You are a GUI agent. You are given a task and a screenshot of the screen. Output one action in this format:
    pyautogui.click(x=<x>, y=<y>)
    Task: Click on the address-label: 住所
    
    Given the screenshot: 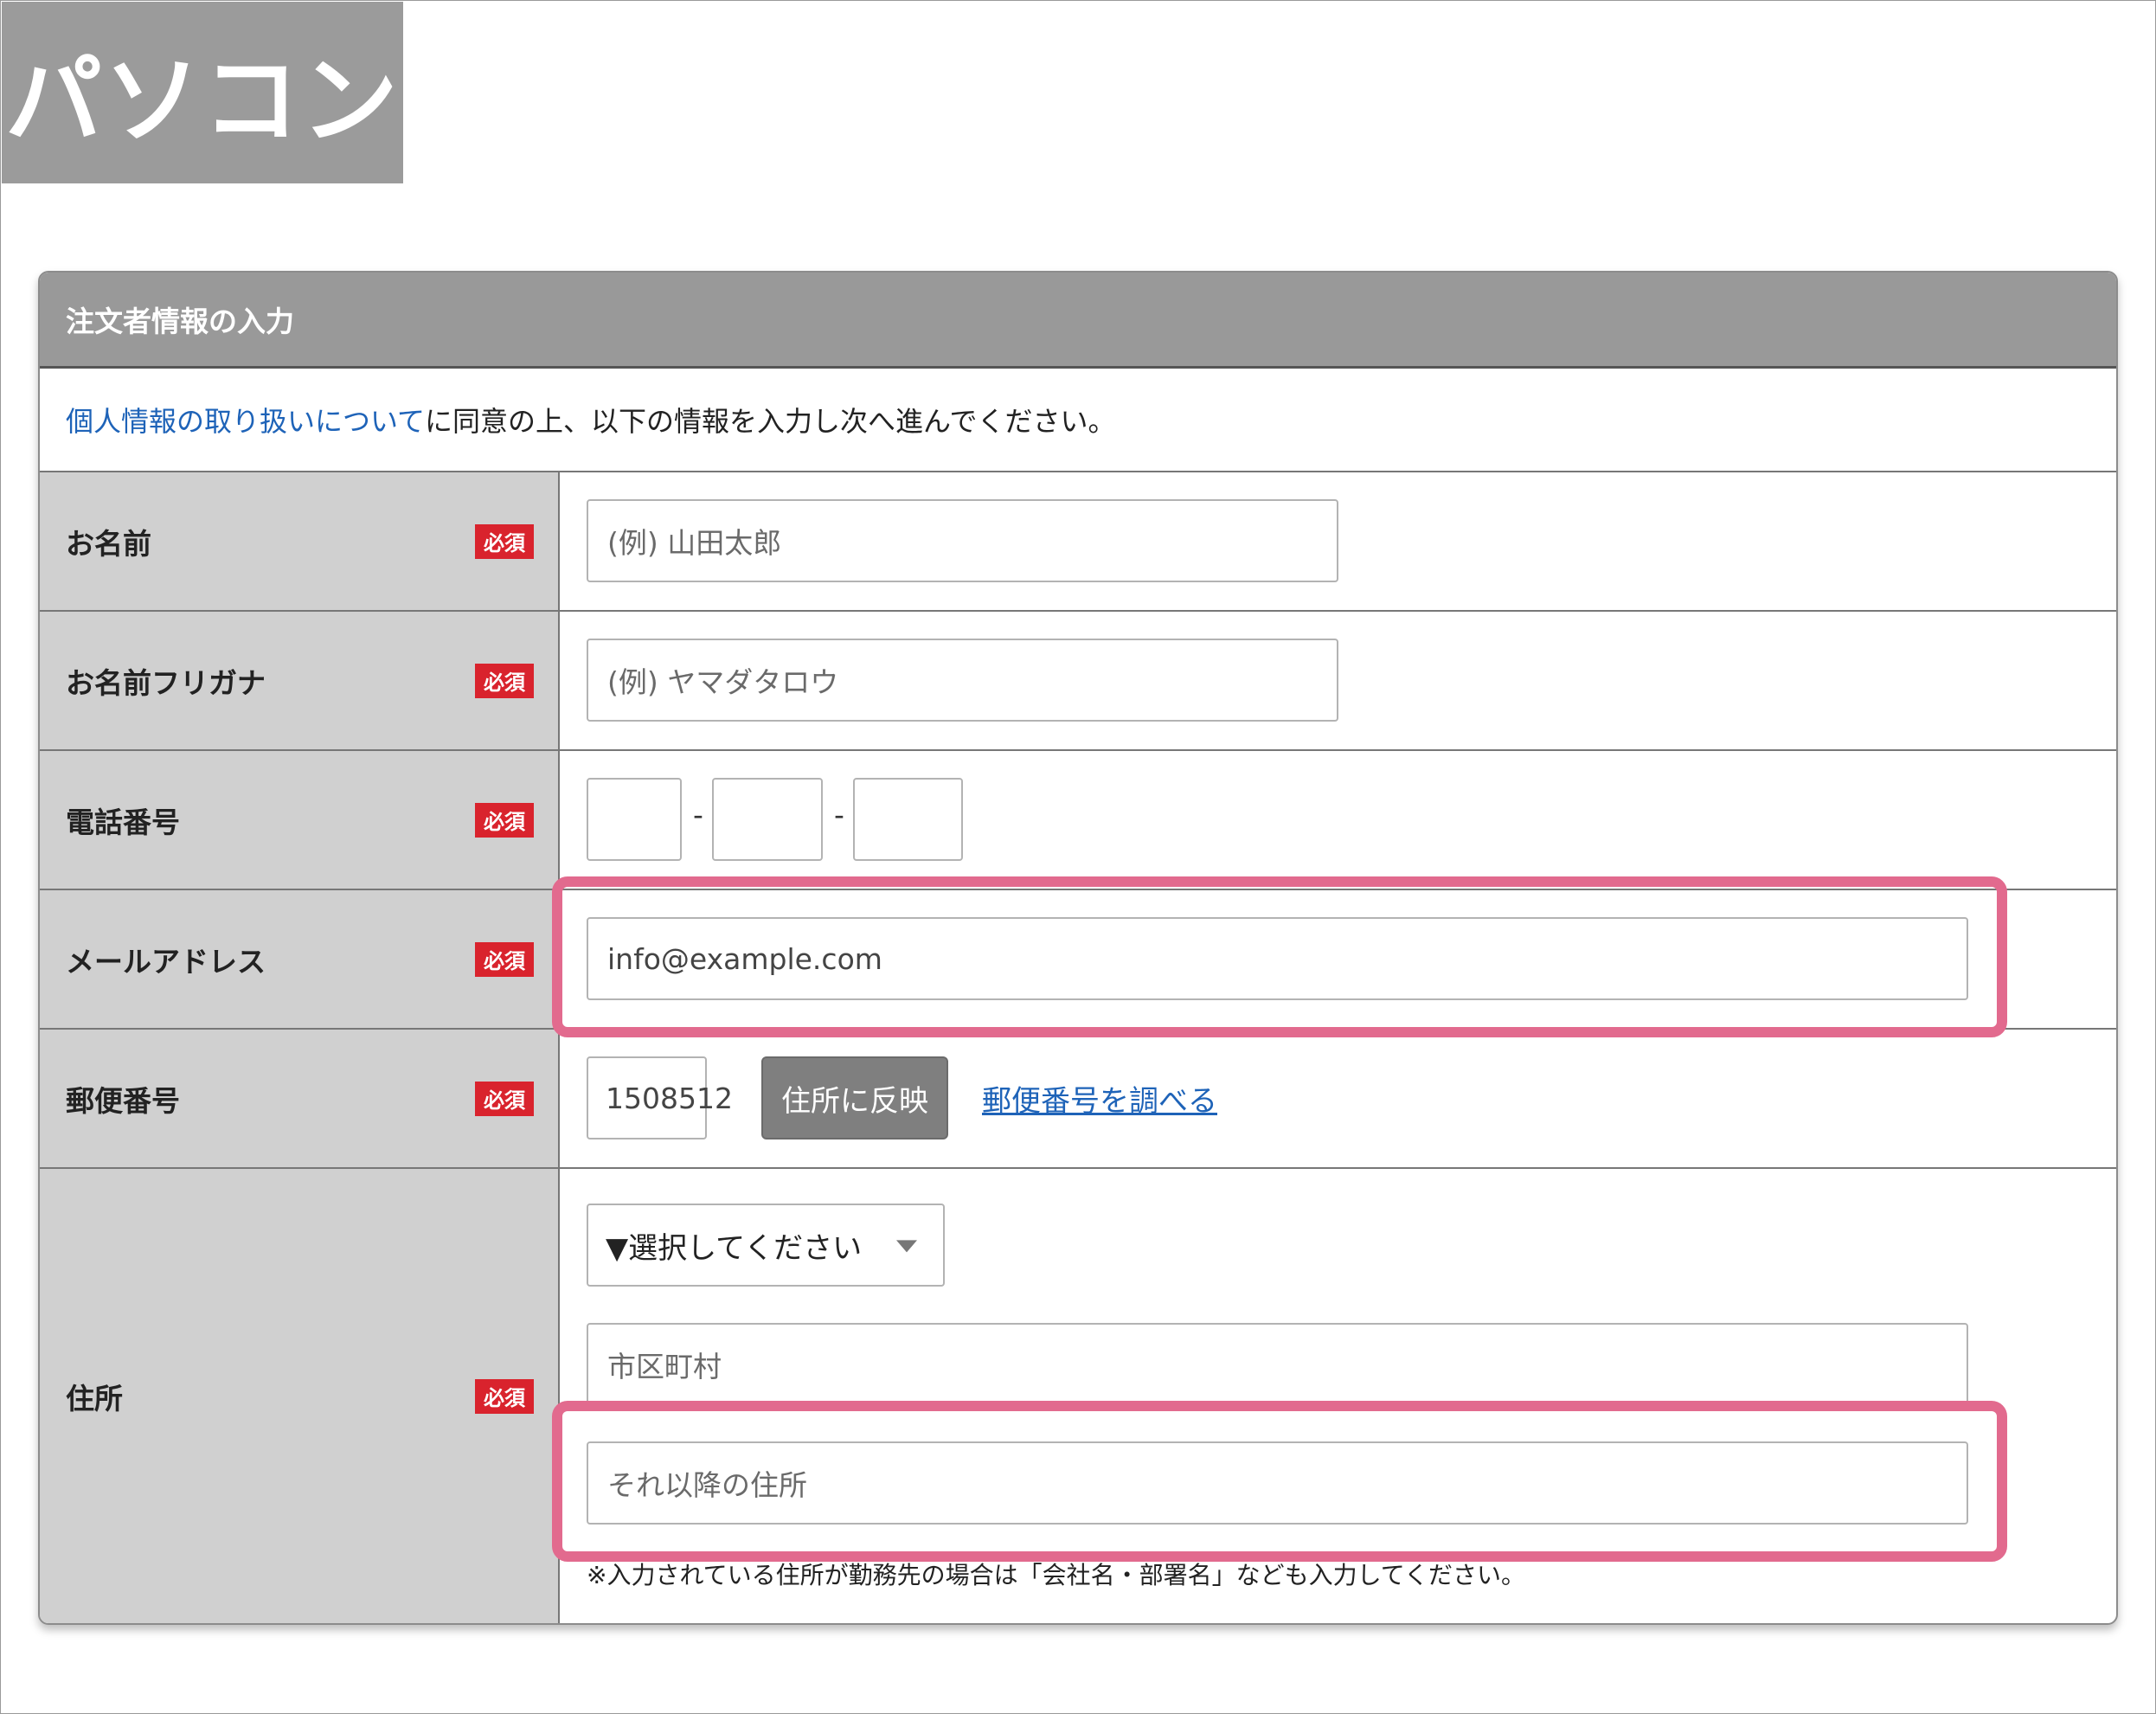 What is the action you would take?
    pyautogui.click(x=94, y=1398)
    